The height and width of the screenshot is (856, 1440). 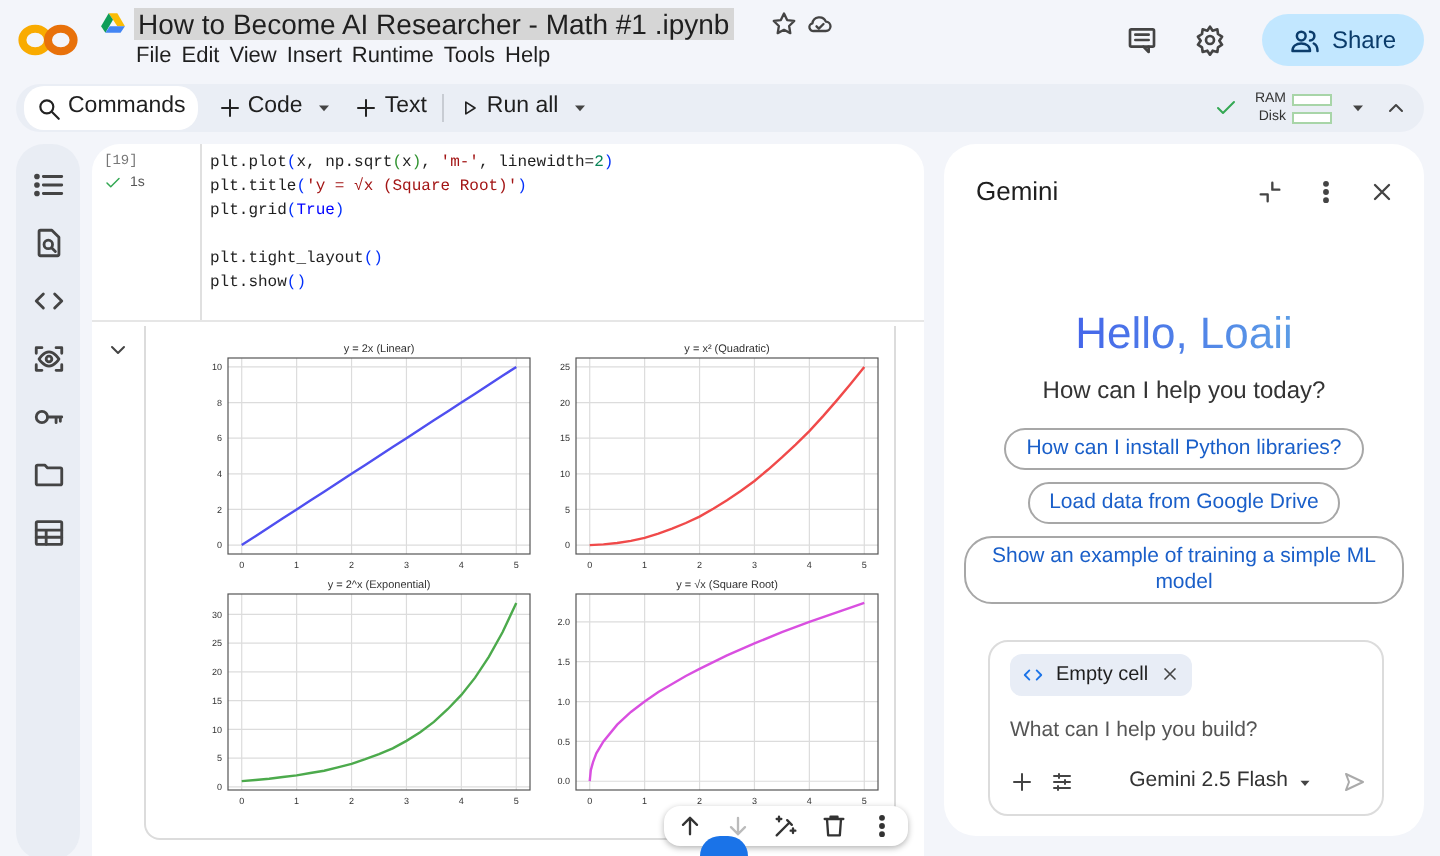 I want to click on chip-label: Empty cell, so click(x=1102, y=675).